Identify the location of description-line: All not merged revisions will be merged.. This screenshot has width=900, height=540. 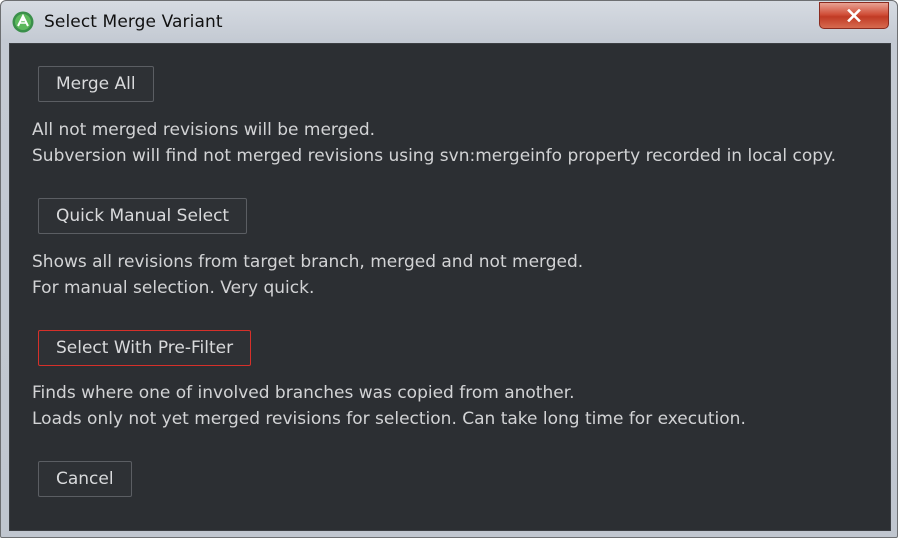
(204, 130).